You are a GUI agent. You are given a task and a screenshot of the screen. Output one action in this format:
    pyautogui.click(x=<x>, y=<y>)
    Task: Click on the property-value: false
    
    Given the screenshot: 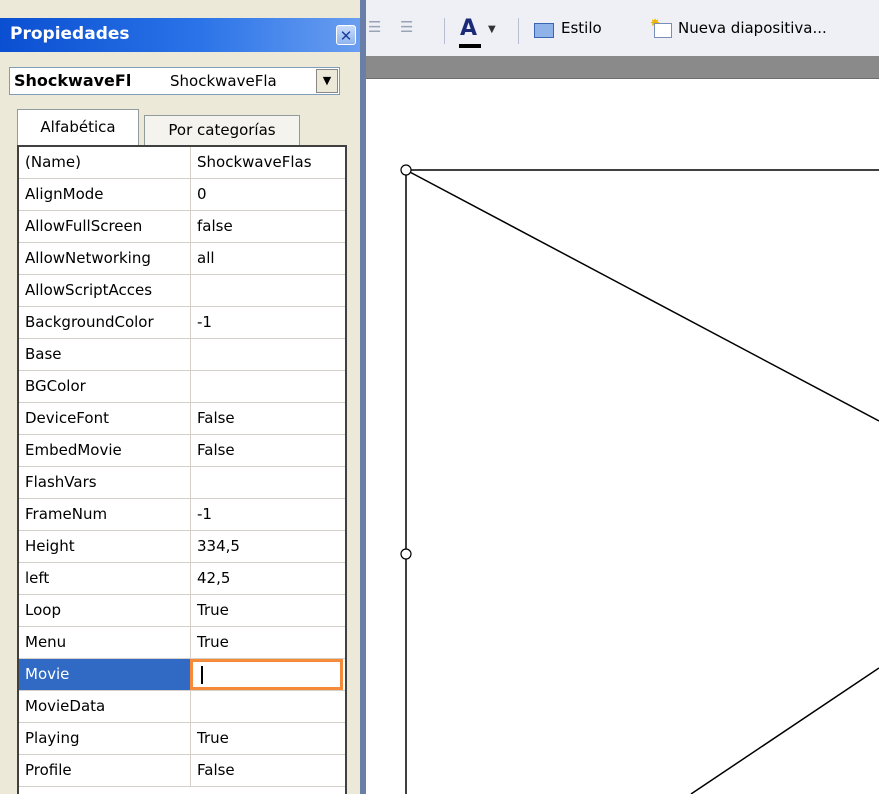 What is the action you would take?
    pyautogui.click(x=268, y=226)
    